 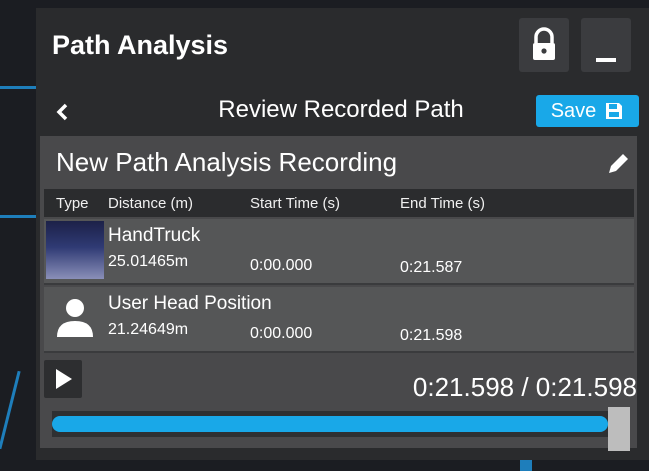 I want to click on save-label: Save, so click(x=573, y=110).